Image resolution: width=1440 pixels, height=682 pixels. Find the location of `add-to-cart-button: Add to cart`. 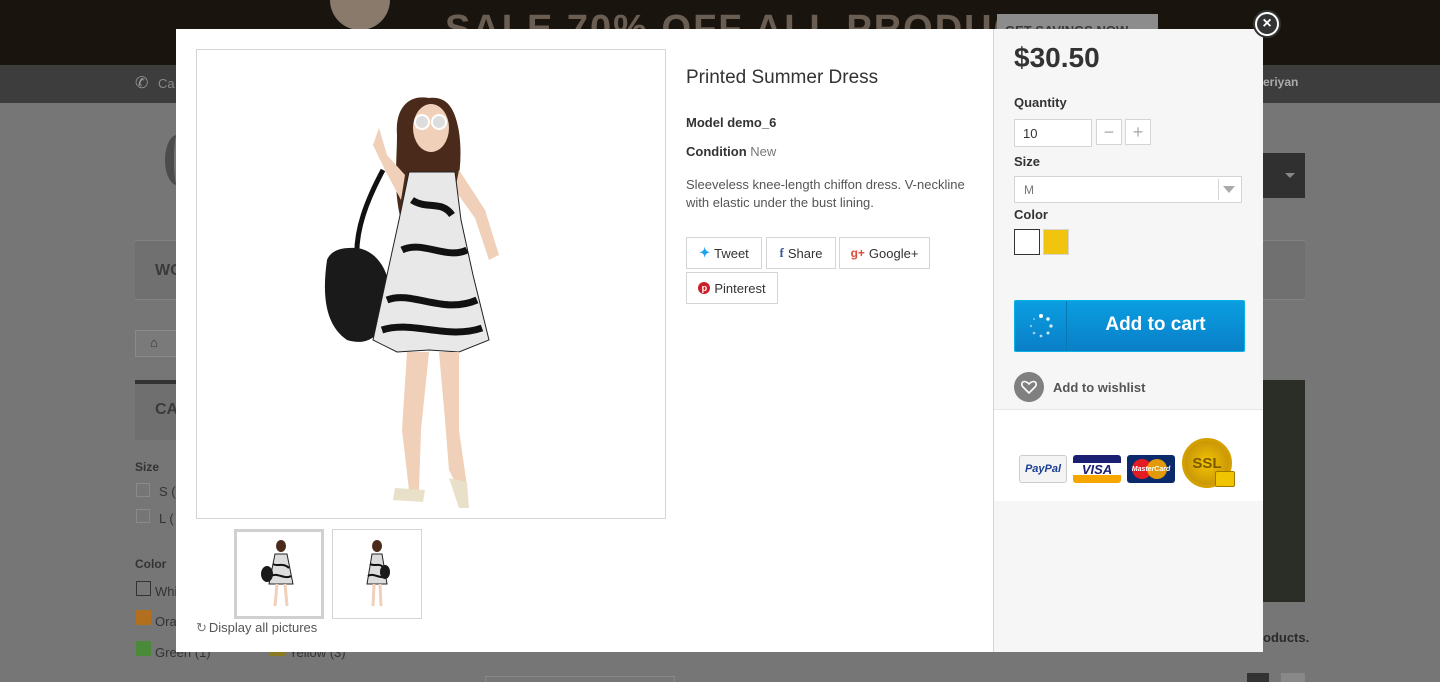

add-to-cart-button: Add to cart is located at coordinates (1129, 326).